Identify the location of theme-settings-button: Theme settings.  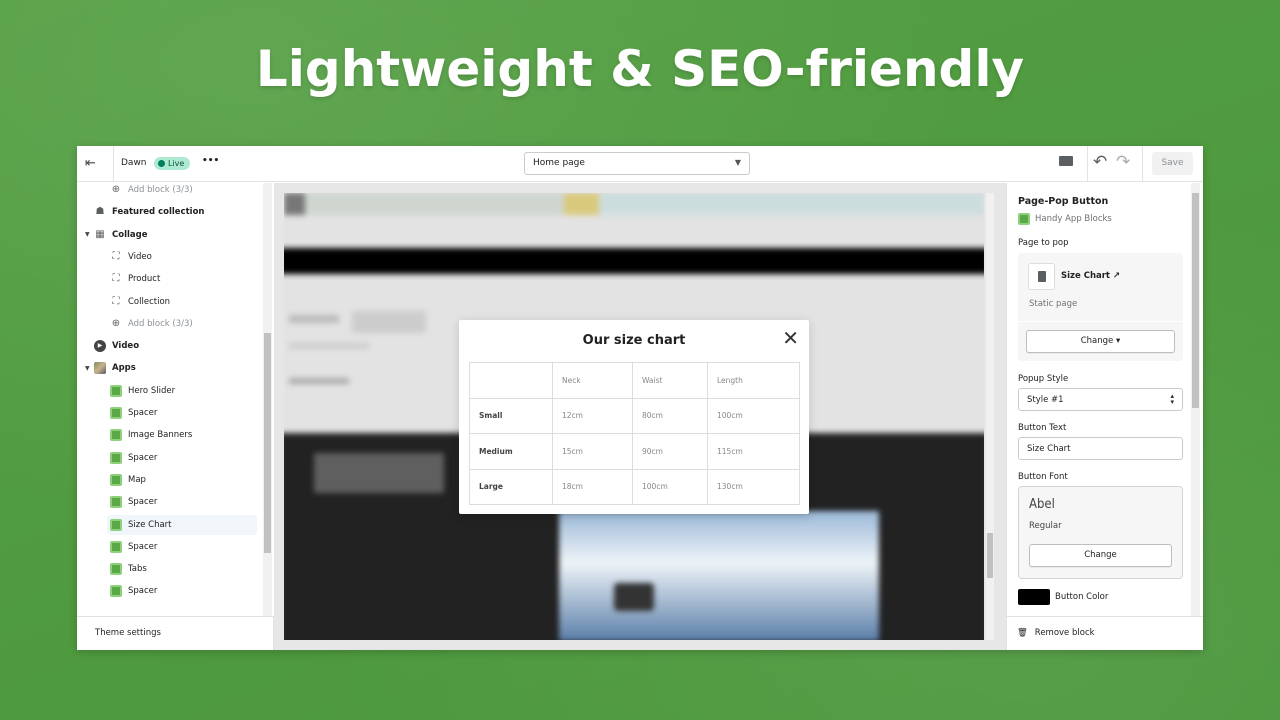
(175, 633).